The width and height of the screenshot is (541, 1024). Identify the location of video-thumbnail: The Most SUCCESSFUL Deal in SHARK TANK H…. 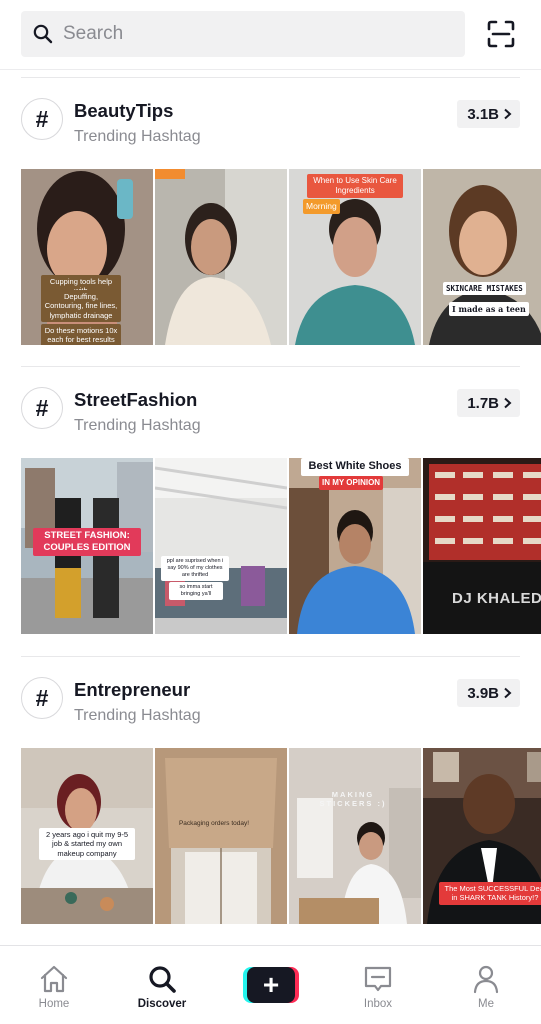
(482, 836).